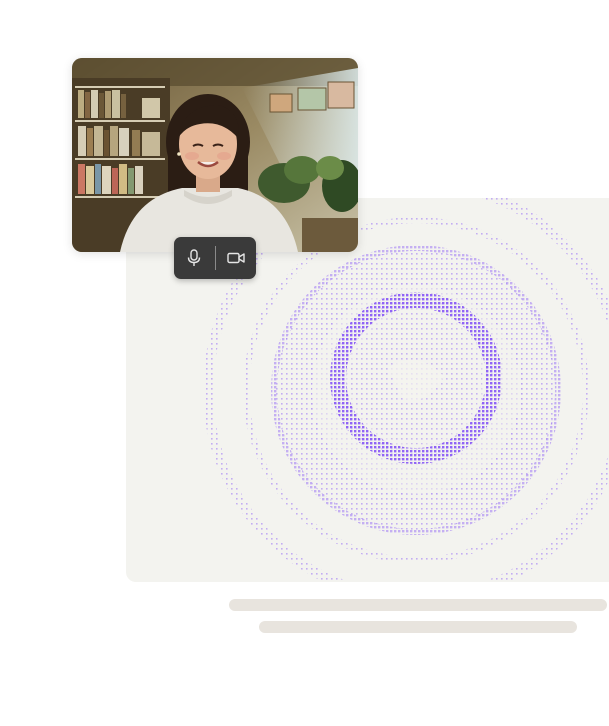  I want to click on self-video-preview, so click(215, 155).